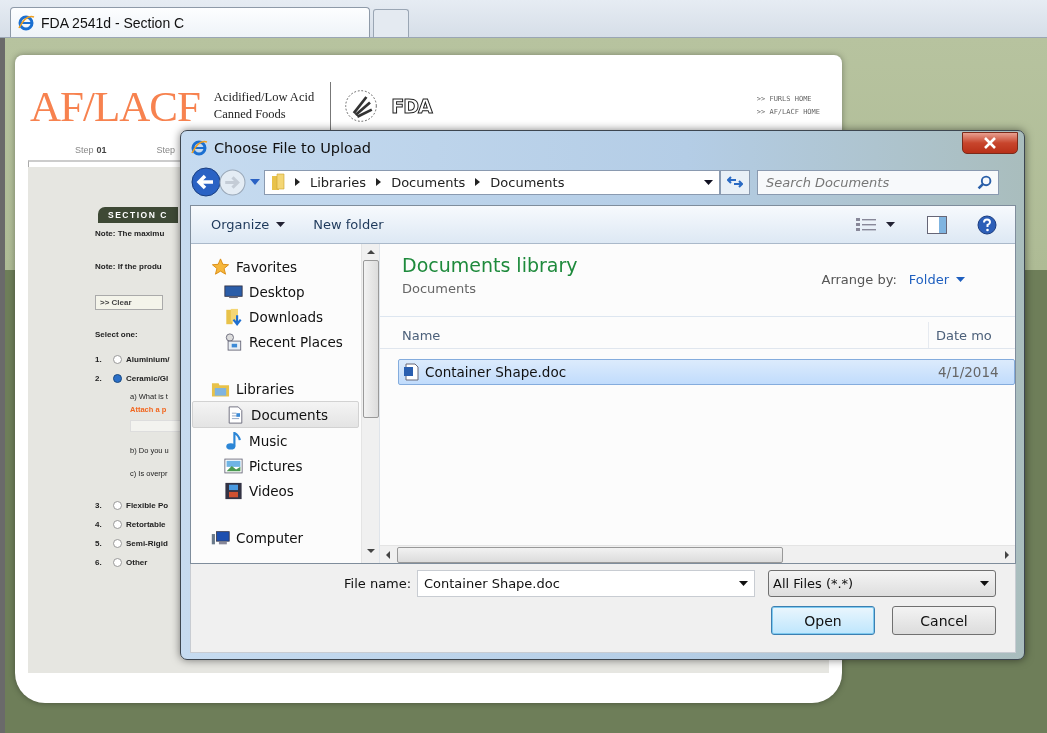 The height and width of the screenshot is (733, 1047). What do you see at coordinates (654, 335) in the screenshot?
I see `column-header: Name` at bounding box center [654, 335].